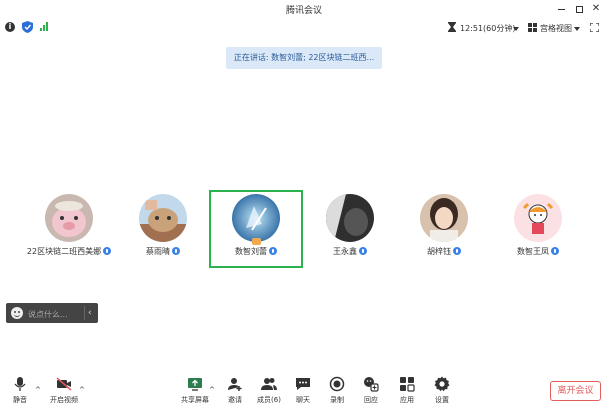 The width and height of the screenshot is (608, 409). What do you see at coordinates (38, 390) in the screenshot?
I see `audio-options-chevron-icon: ^` at bounding box center [38, 390].